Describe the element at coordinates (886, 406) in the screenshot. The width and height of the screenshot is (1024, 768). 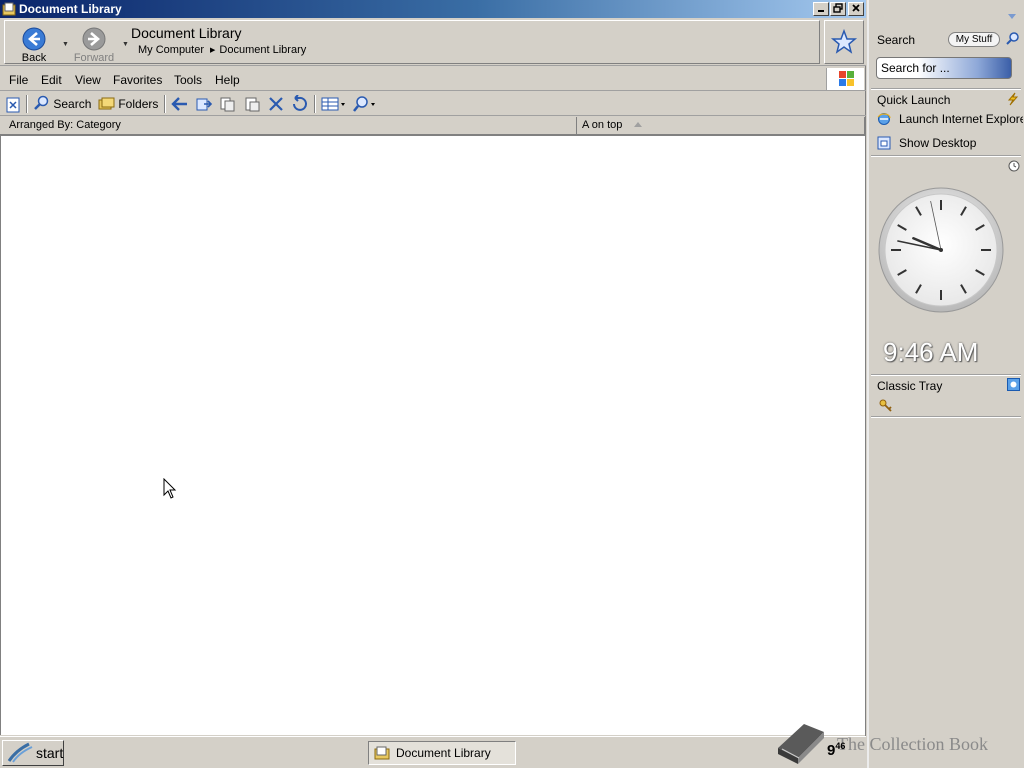
I see `tray-keys-icon` at that location.